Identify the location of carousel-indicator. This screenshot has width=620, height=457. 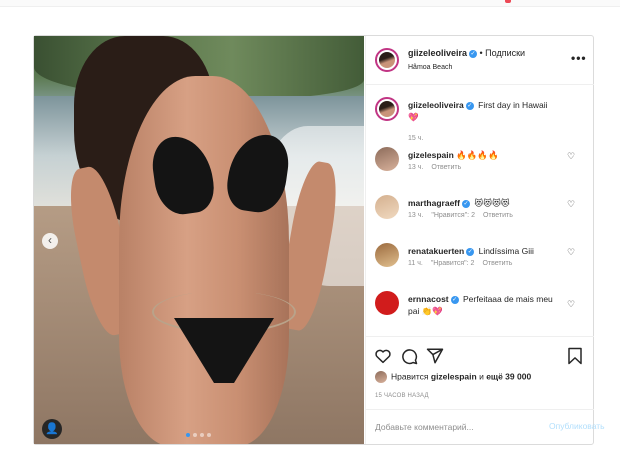
(198, 435).